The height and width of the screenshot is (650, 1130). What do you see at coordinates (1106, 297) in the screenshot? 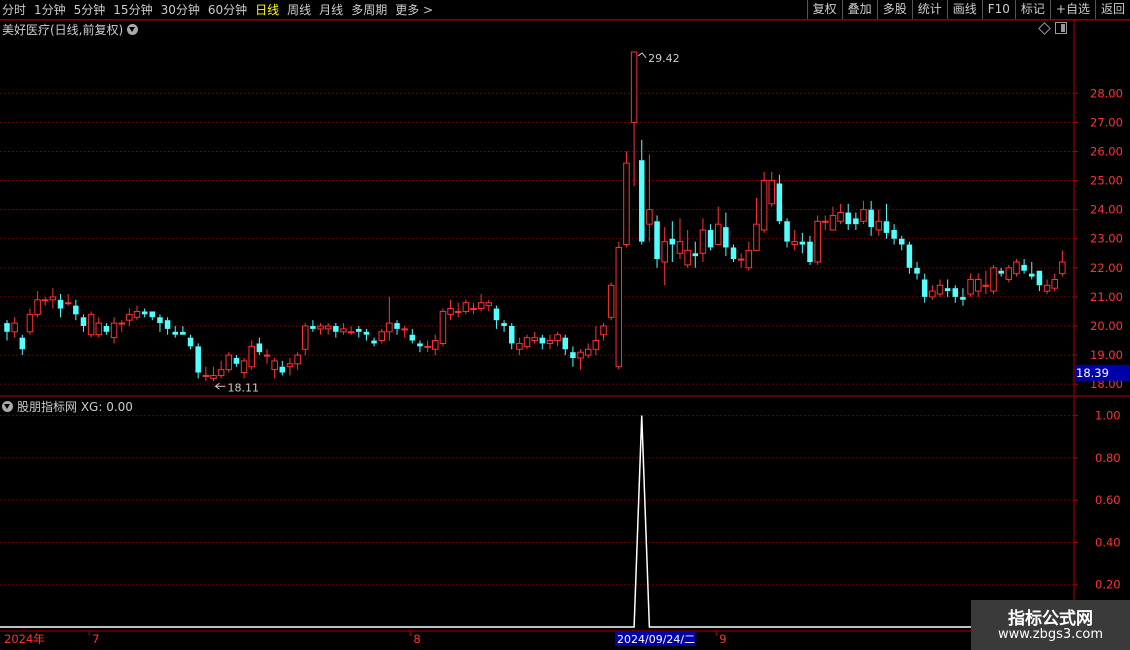
I see `price-tick-label: 21.00` at bounding box center [1106, 297].